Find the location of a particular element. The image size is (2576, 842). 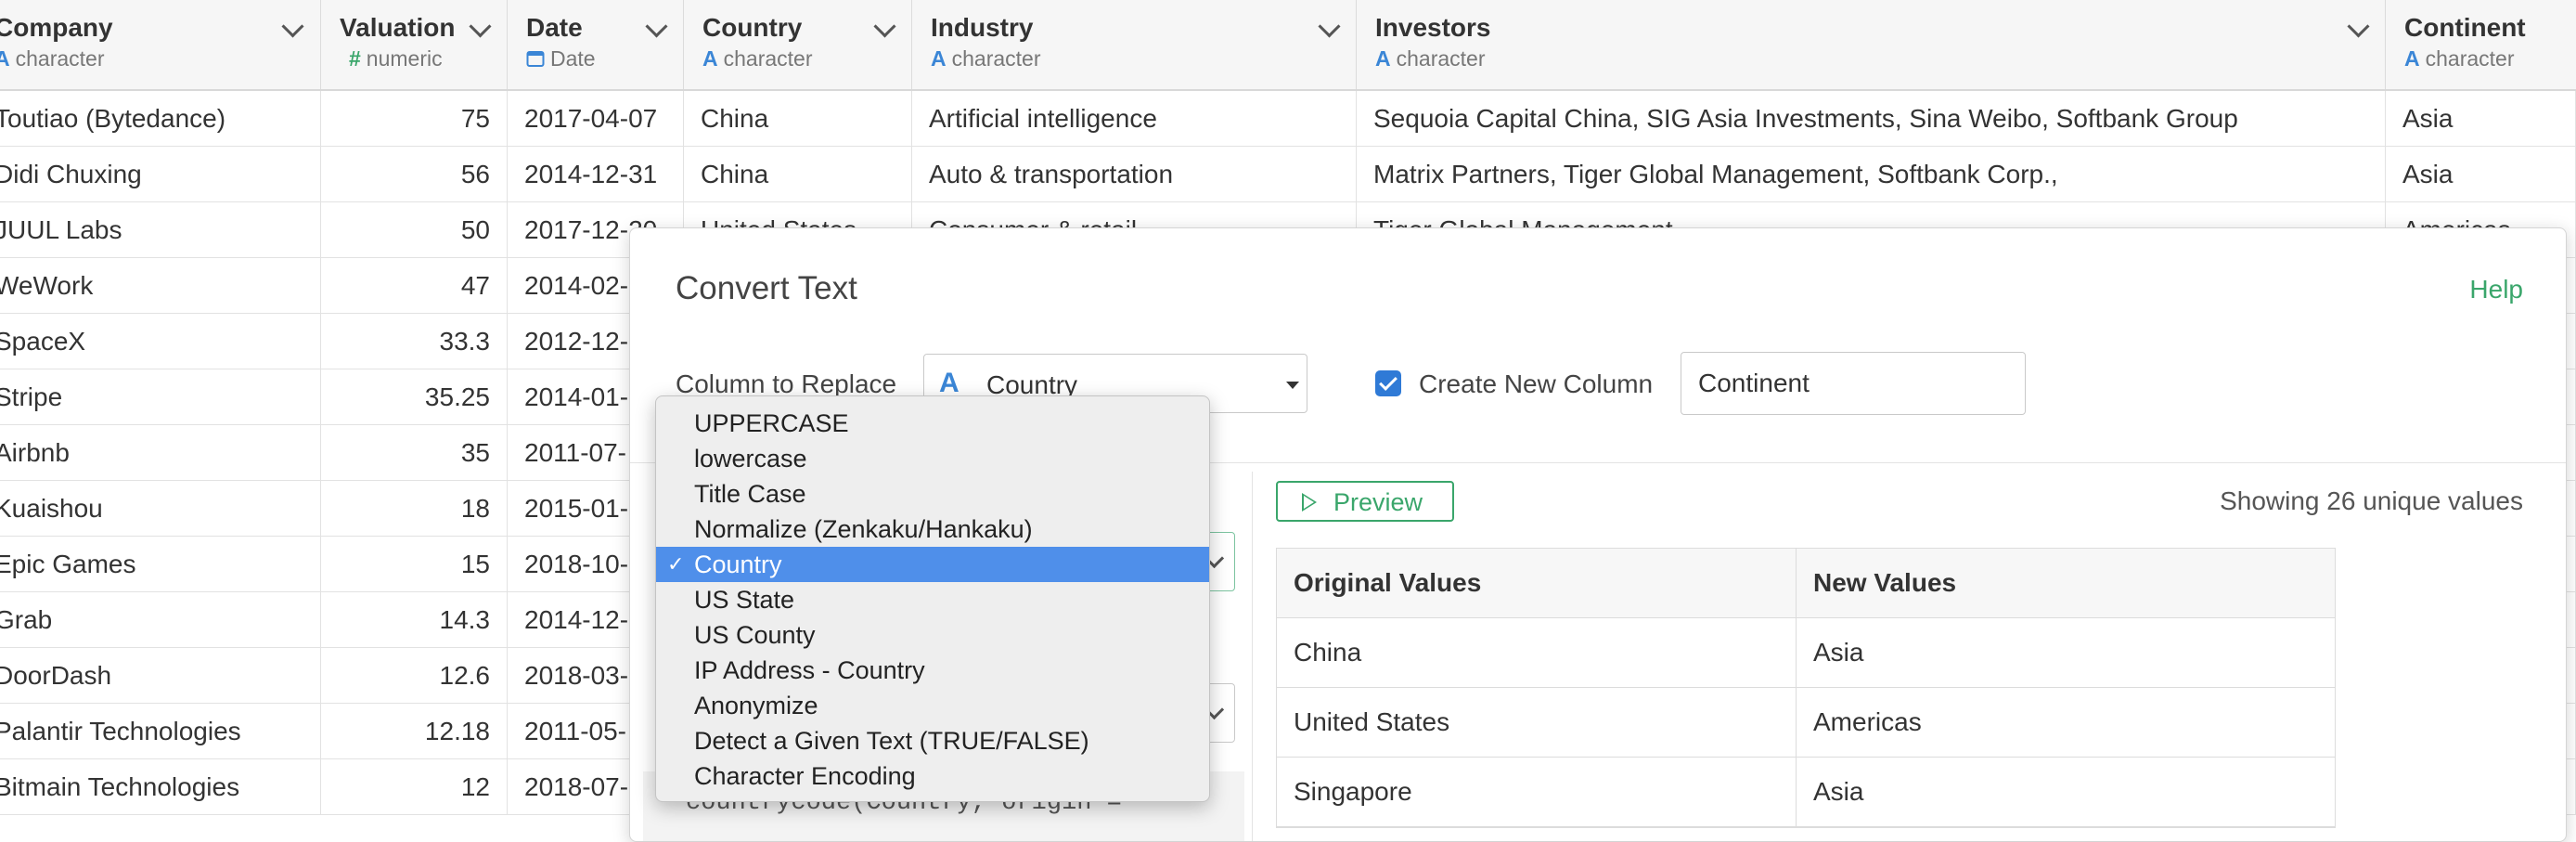

cell-company: DoorDash is located at coordinates (161, 675).